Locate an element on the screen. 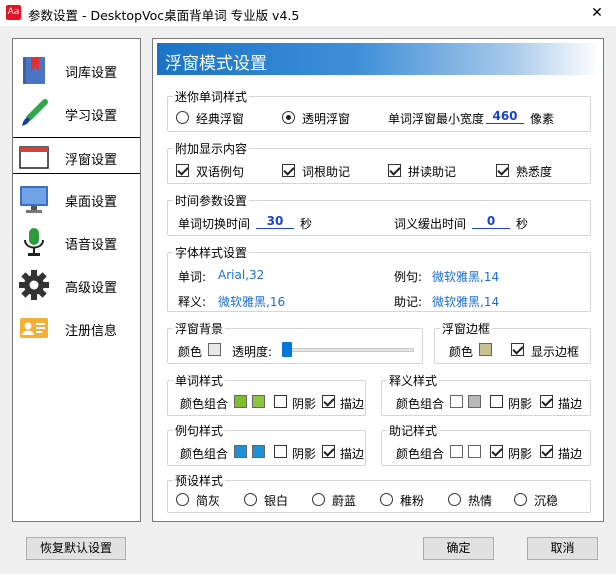  title-bar: Aa 参数设置 - DesktopVoc桌面背单词 专业版 v4.5 ✕ is located at coordinates (308, 13).